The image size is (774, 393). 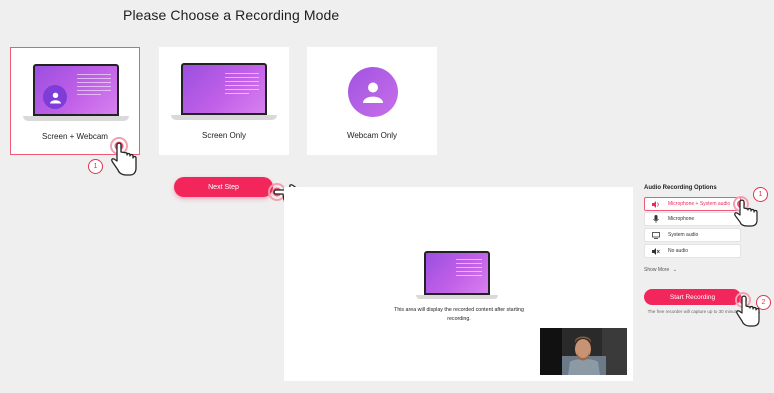 I want to click on step-badge: 1, so click(x=95, y=166).